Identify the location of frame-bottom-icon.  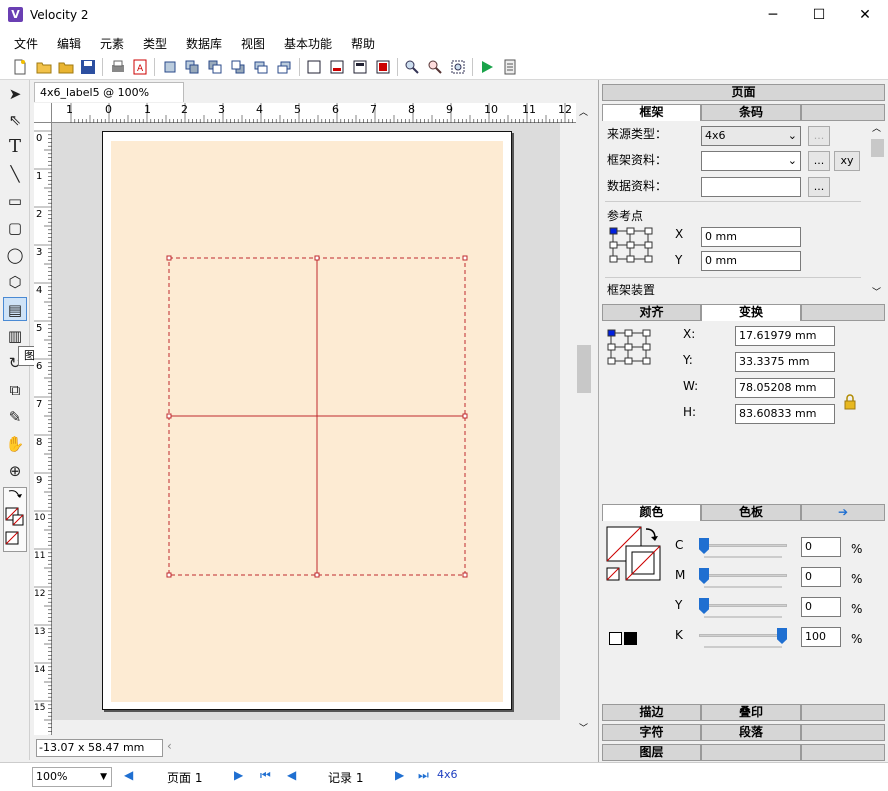
(337, 67).